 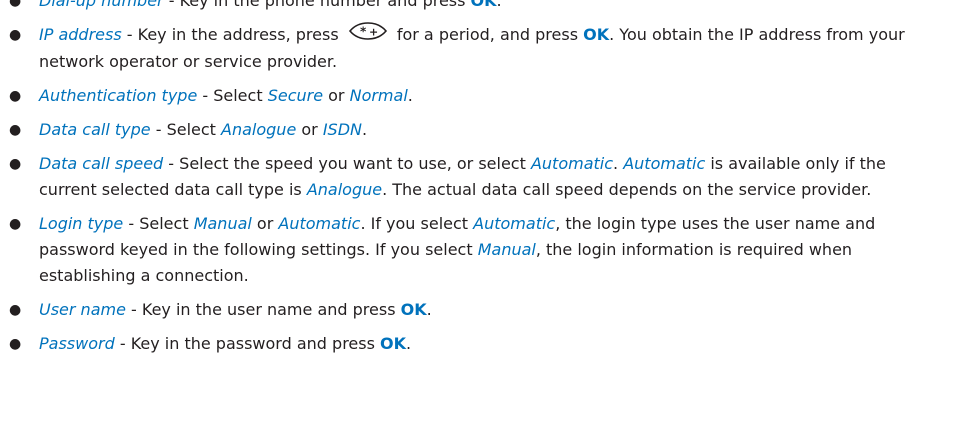 I want to click on term-dial-up-number: Dial-up number, so click(x=101, y=5).